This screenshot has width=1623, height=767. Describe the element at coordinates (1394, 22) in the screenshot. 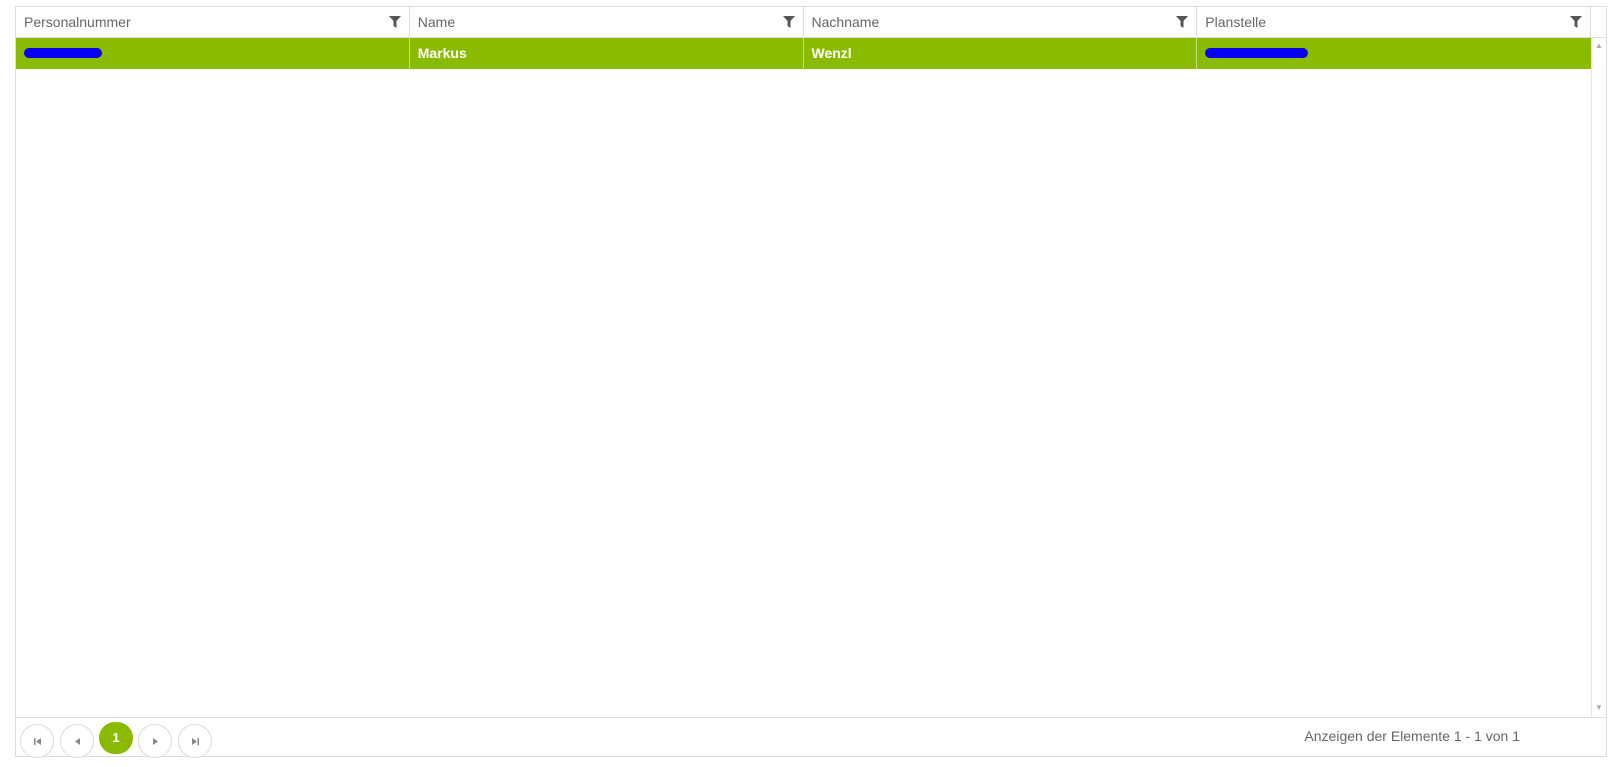

I see `column-header-planstelle: Planstelle` at that location.